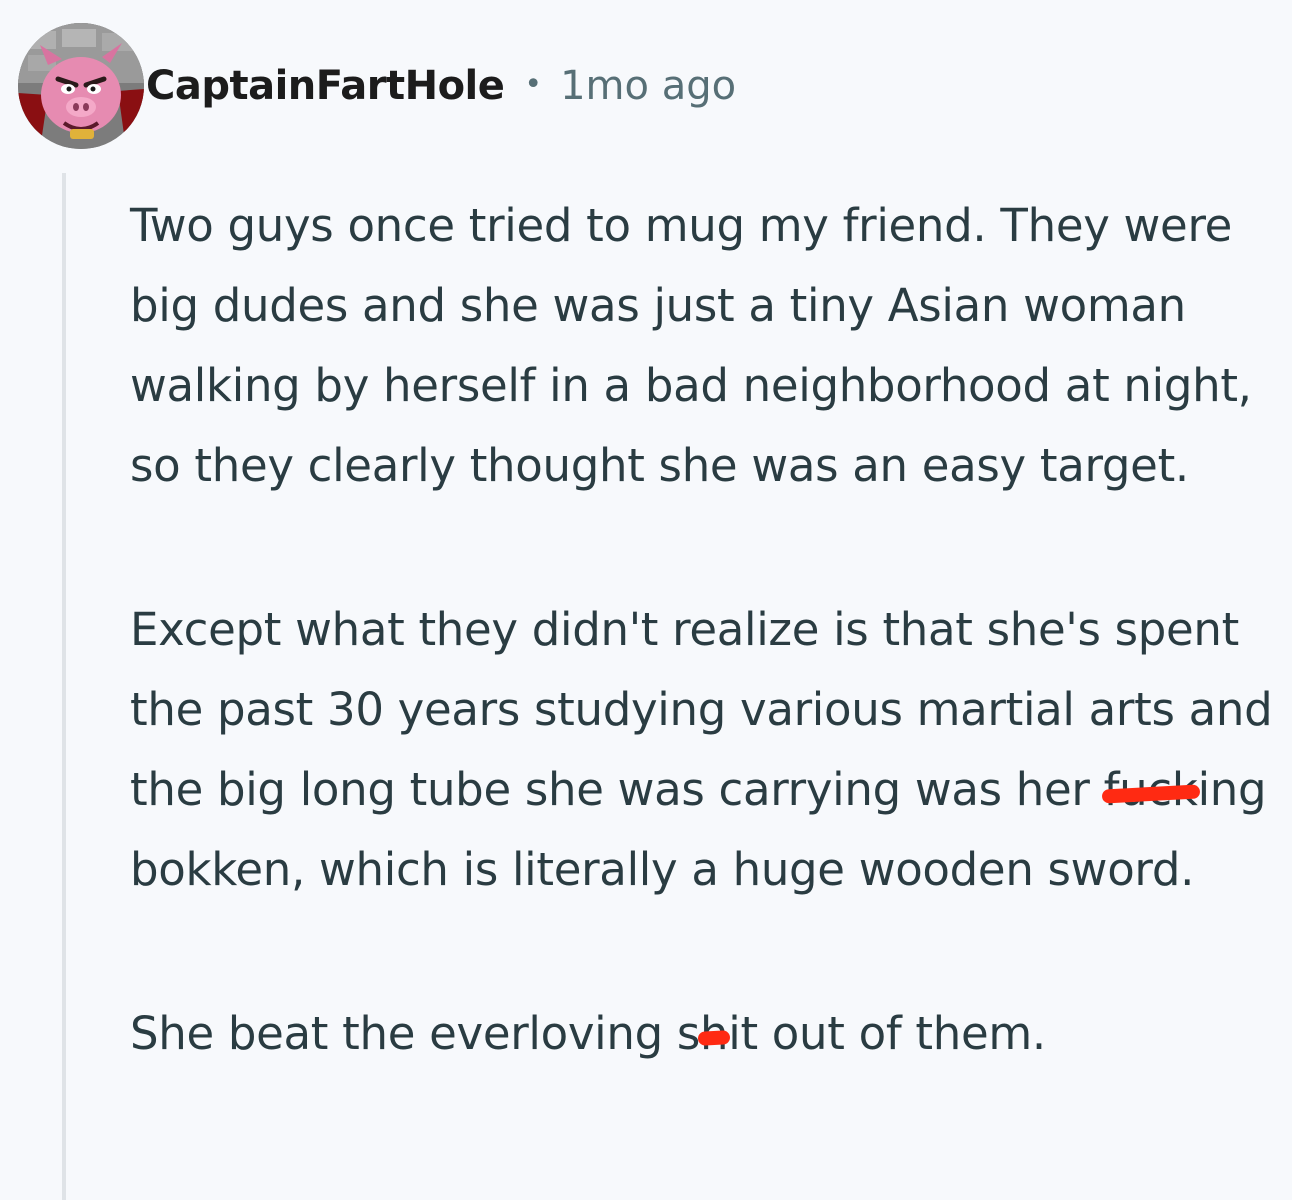 The image size is (1292, 1200). What do you see at coordinates (887, 1033) in the screenshot?
I see `text-segment: it out of them.` at bounding box center [887, 1033].